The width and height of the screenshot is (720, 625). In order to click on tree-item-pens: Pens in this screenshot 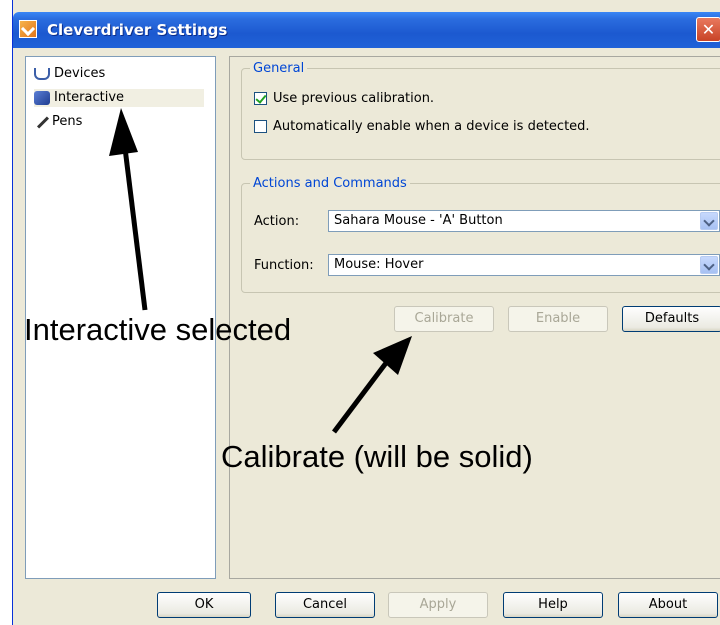, I will do `click(58, 122)`.